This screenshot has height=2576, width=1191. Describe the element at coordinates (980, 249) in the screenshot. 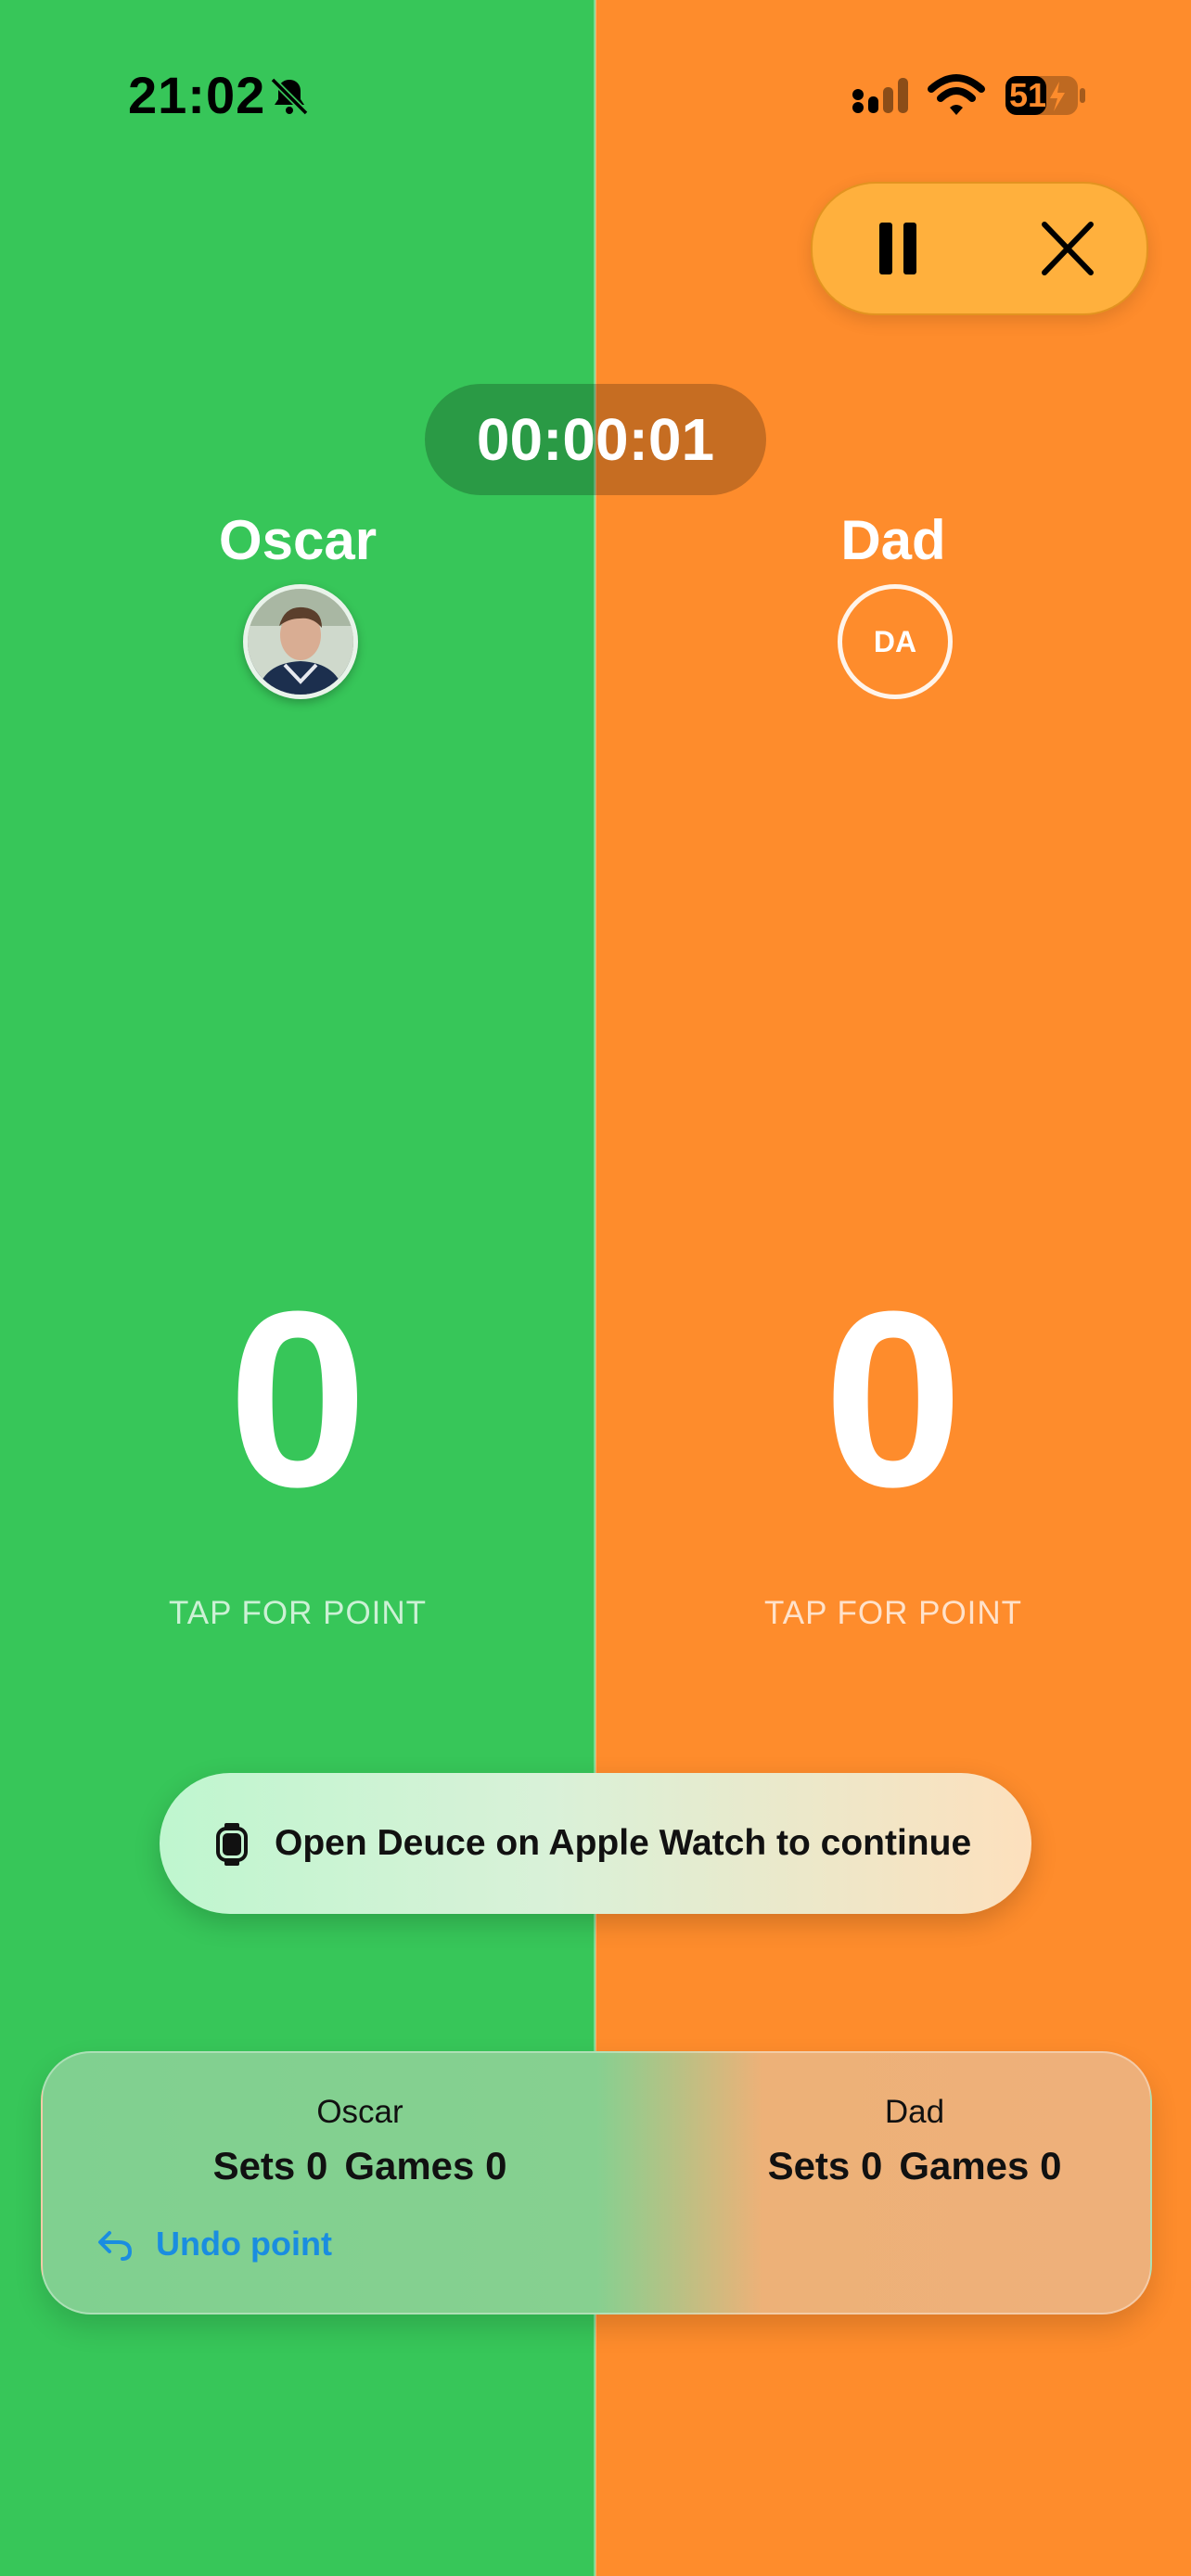

I see `match-controls` at that location.